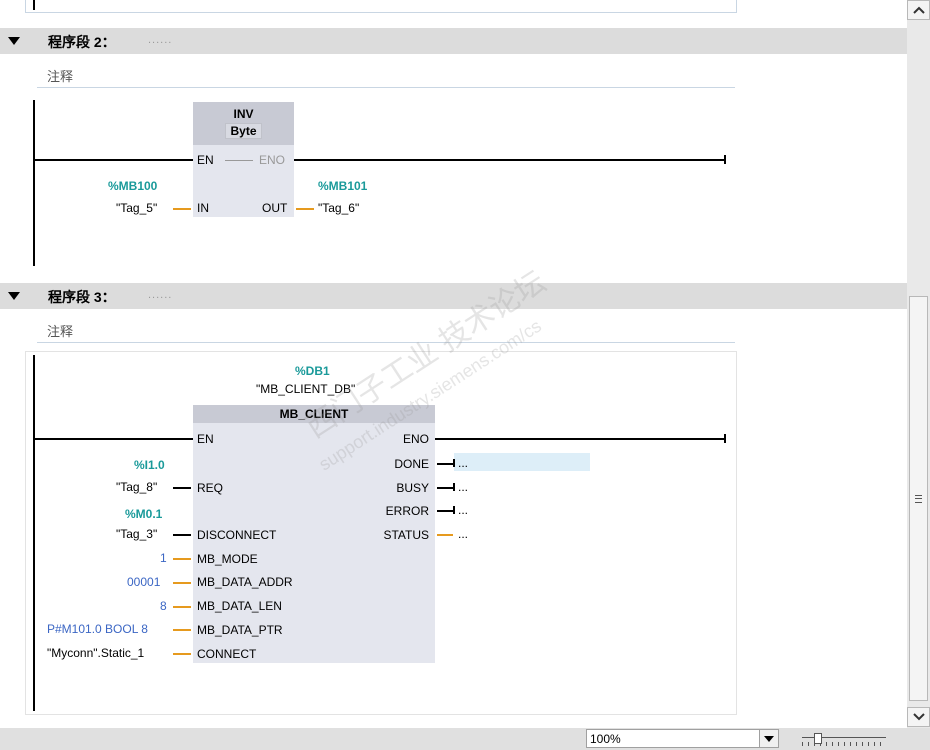  I want to click on disconnect-tag: "Tag_3", so click(136, 534).